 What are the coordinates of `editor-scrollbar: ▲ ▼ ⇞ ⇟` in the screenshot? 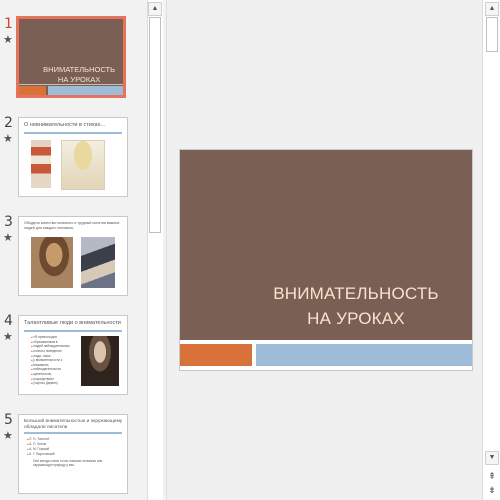 It's located at (491, 250).